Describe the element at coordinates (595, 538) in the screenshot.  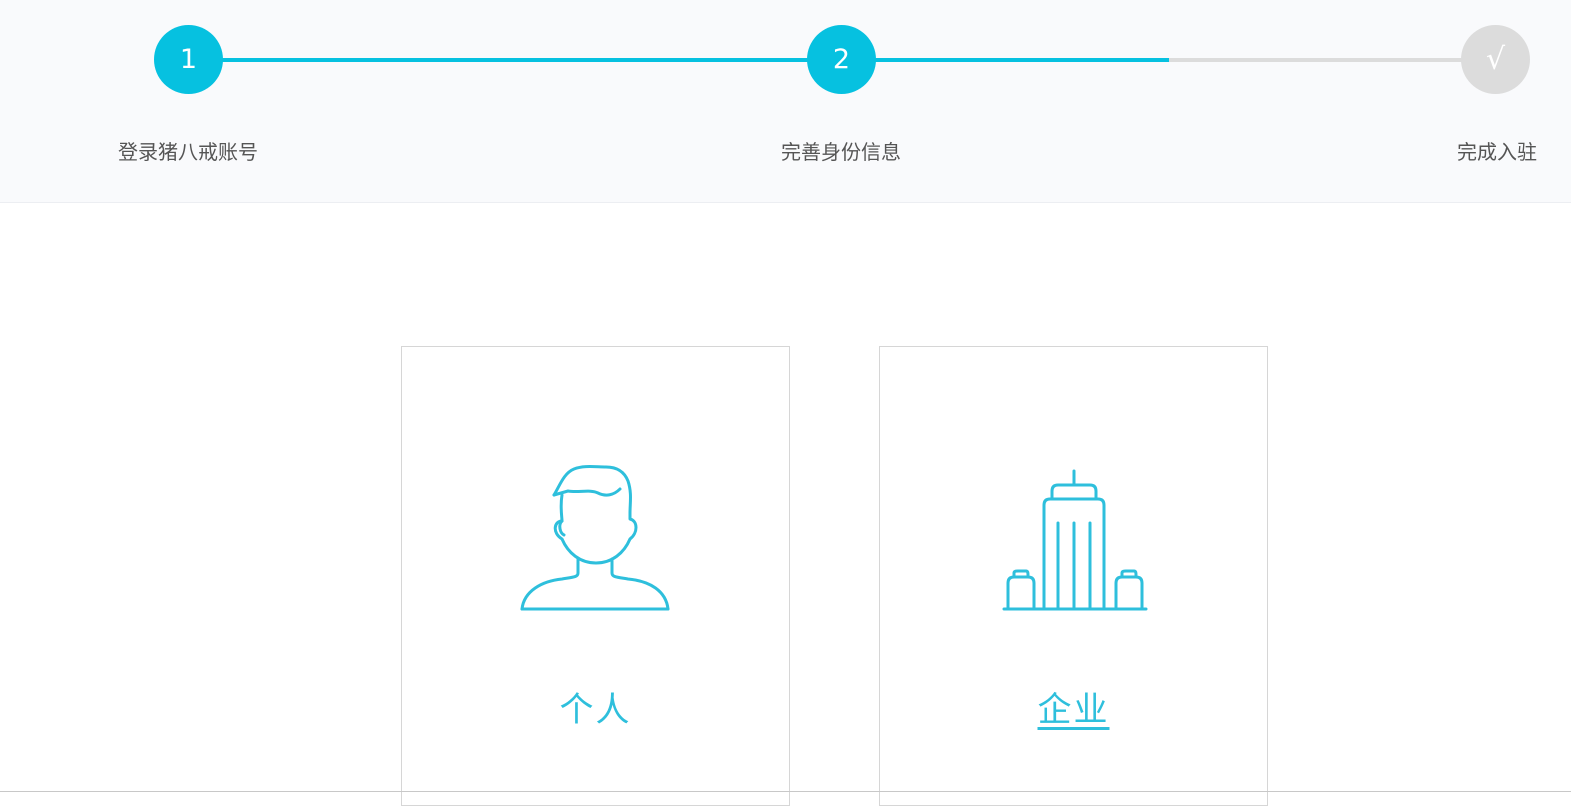
I see `person-icon` at that location.